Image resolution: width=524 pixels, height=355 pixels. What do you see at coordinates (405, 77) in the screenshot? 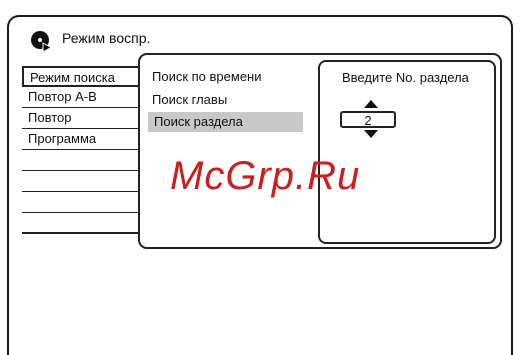
I see `input-prompt-label: Введите No. раздела` at bounding box center [405, 77].